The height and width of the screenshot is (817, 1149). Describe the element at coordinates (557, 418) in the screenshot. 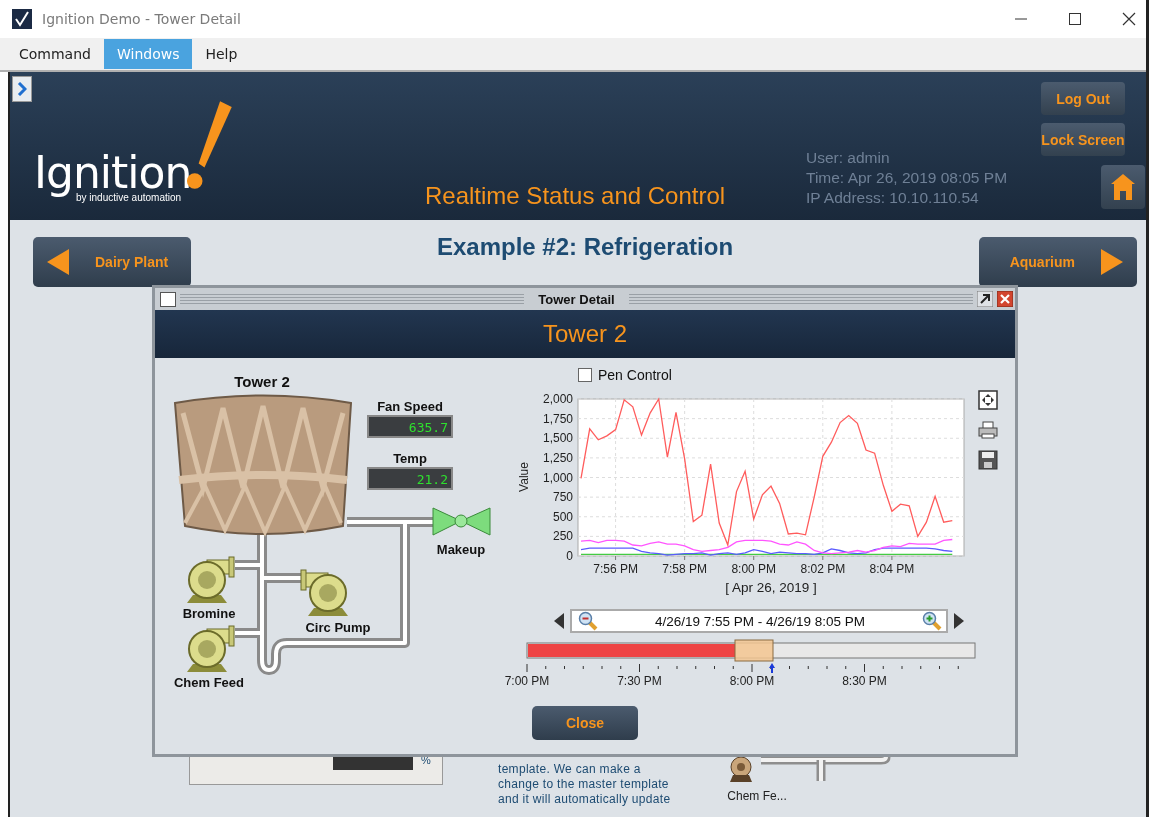

I see `axis-tick-label: 1,750` at that location.